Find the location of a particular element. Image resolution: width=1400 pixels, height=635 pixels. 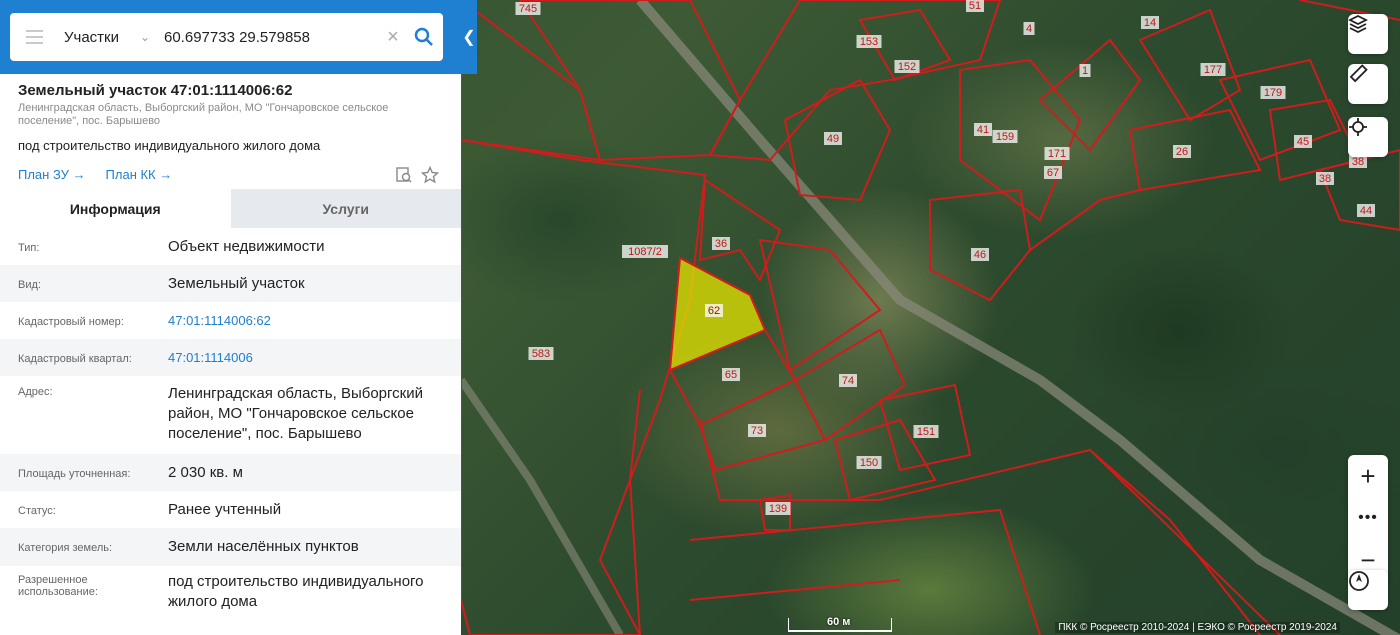

parcel-label: 74 is located at coordinates (848, 381).